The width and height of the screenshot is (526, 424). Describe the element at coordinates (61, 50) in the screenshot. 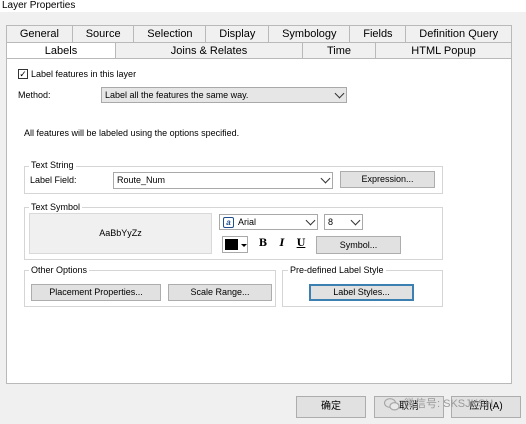

I see `tab-labels: Labels` at that location.